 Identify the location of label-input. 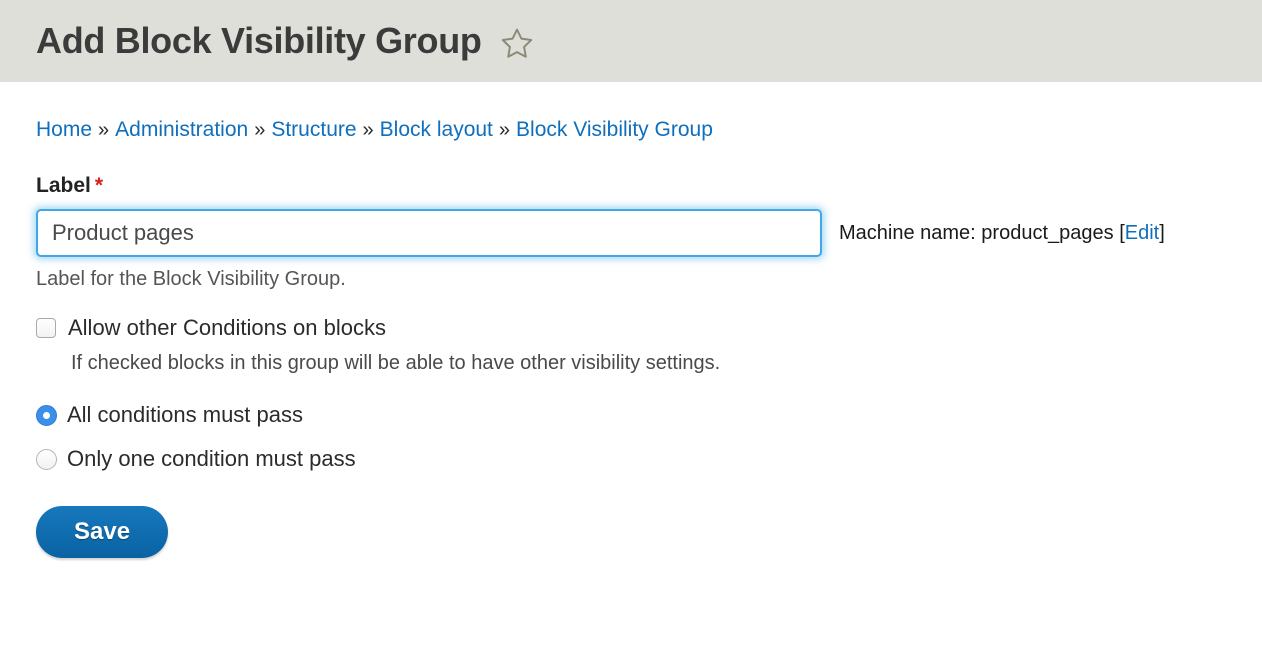
(429, 233).